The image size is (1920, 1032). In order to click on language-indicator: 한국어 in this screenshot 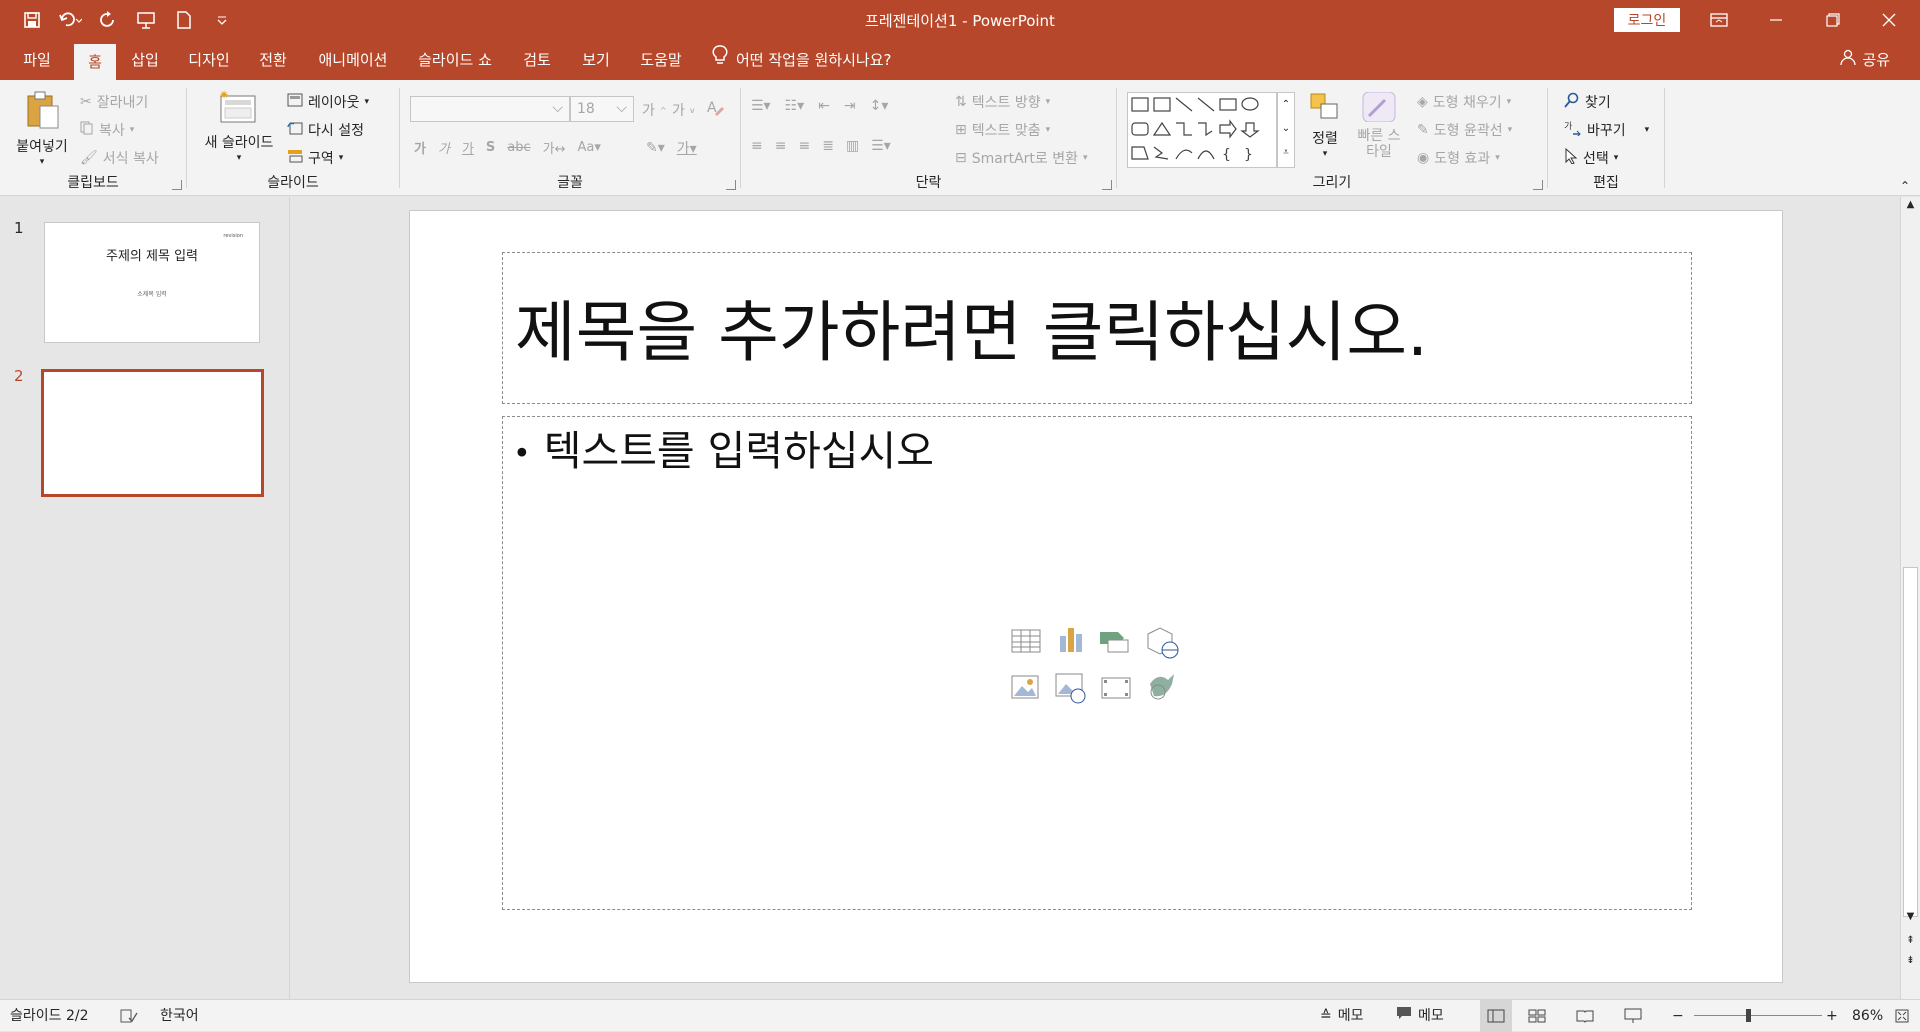, I will do `click(179, 1016)`.